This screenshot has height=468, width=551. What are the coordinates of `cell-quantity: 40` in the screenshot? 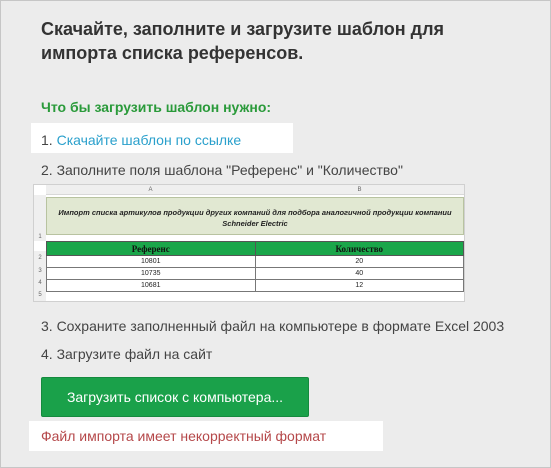 It's located at (359, 273).